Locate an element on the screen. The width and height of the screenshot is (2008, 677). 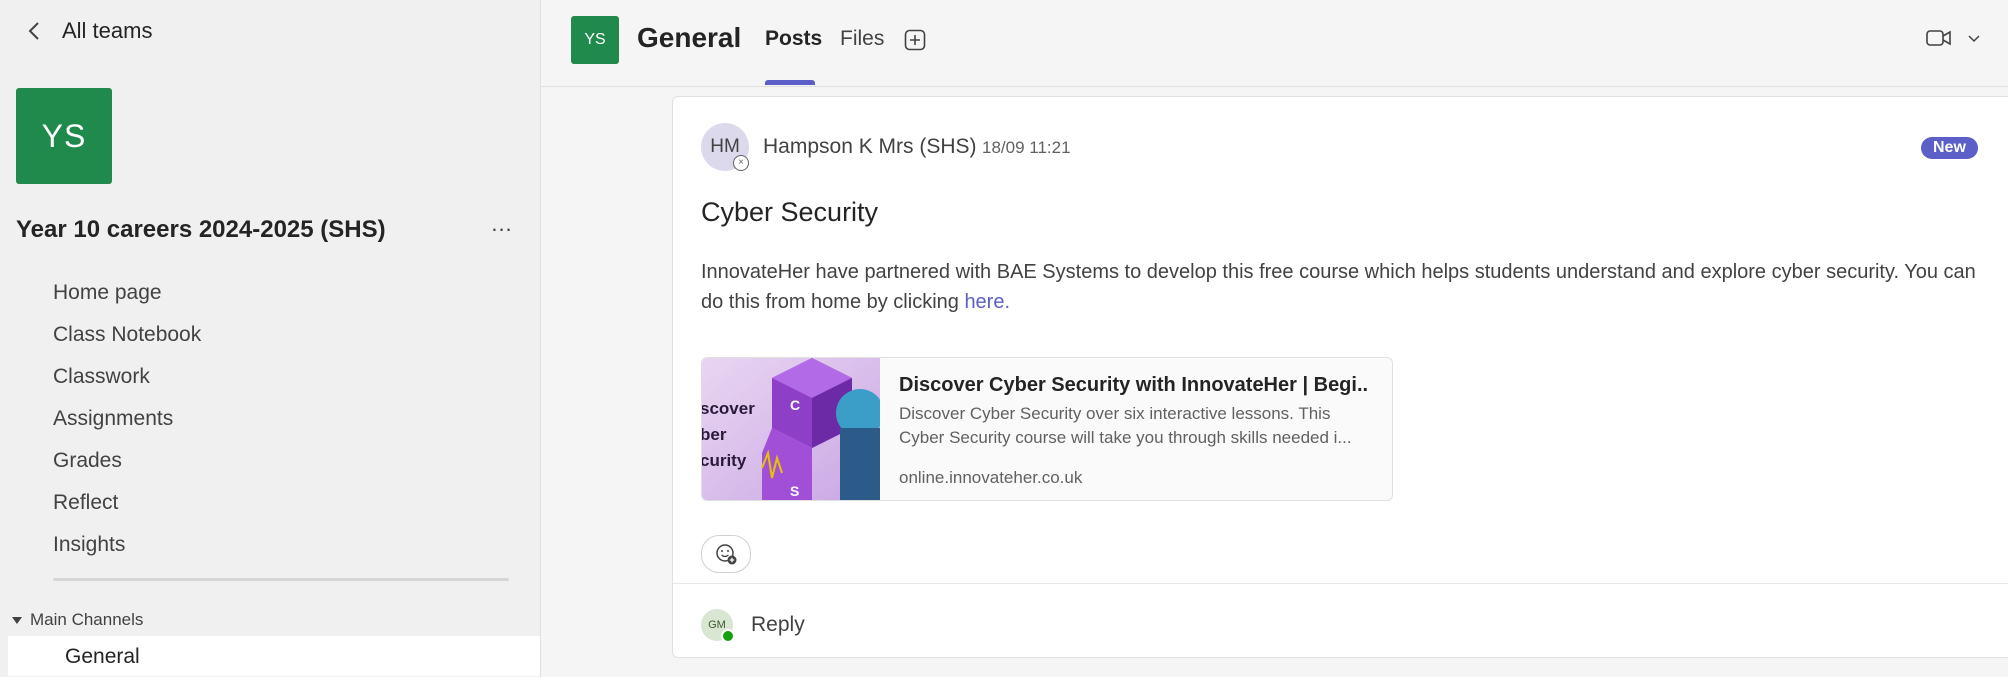
thumb-text-line-2: ber is located at coordinates (714, 434).